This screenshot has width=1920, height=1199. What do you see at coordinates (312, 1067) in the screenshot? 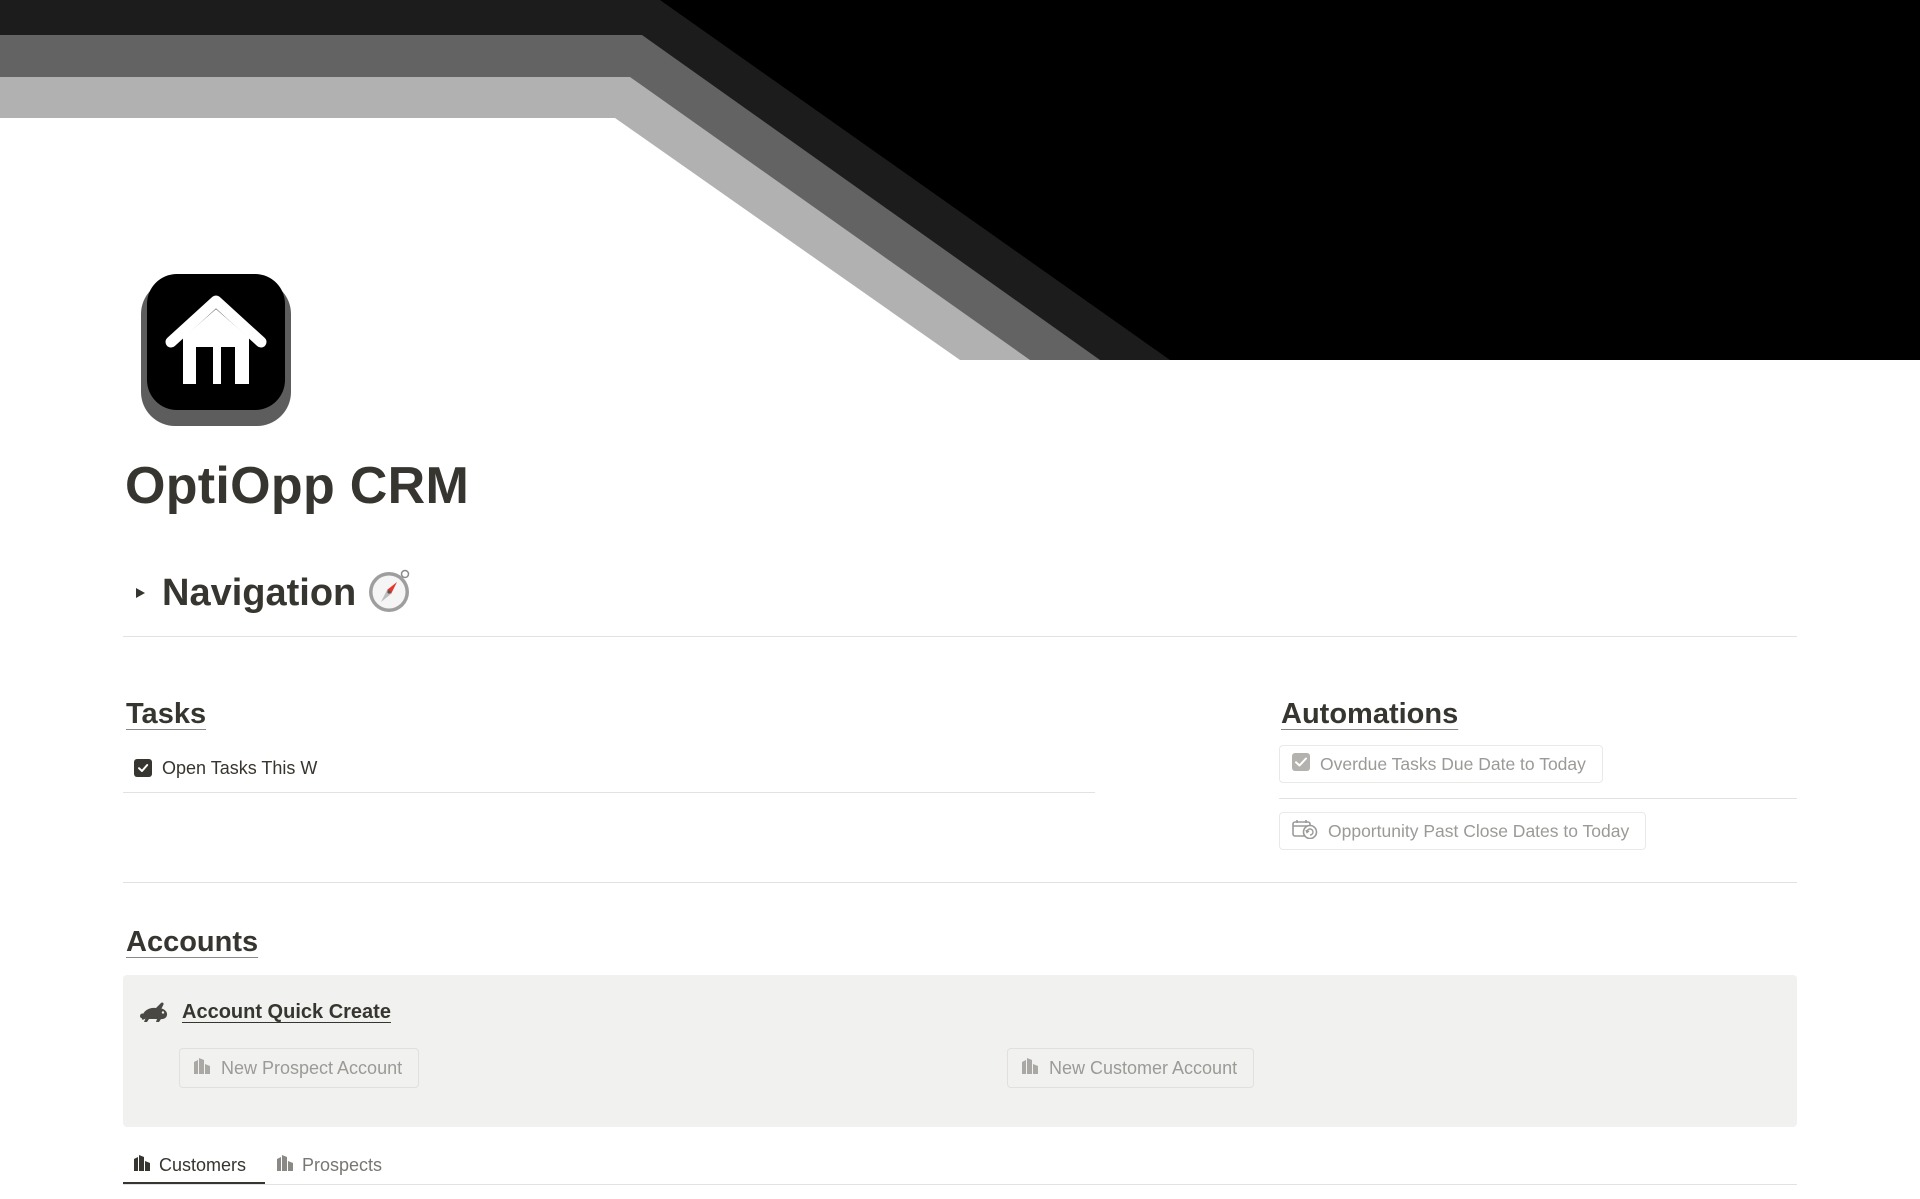
I see `new-prospect-account-label: New Prospect Account` at bounding box center [312, 1067].